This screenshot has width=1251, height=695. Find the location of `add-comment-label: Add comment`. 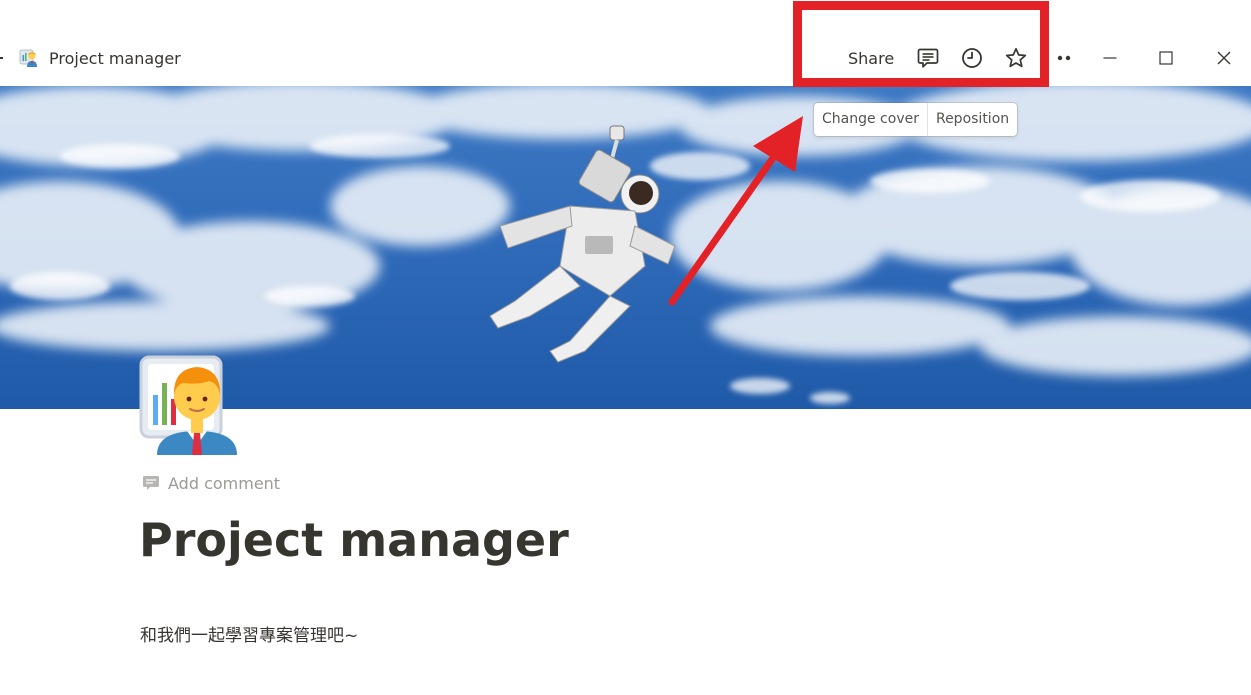

add-comment-label: Add comment is located at coordinates (224, 483).